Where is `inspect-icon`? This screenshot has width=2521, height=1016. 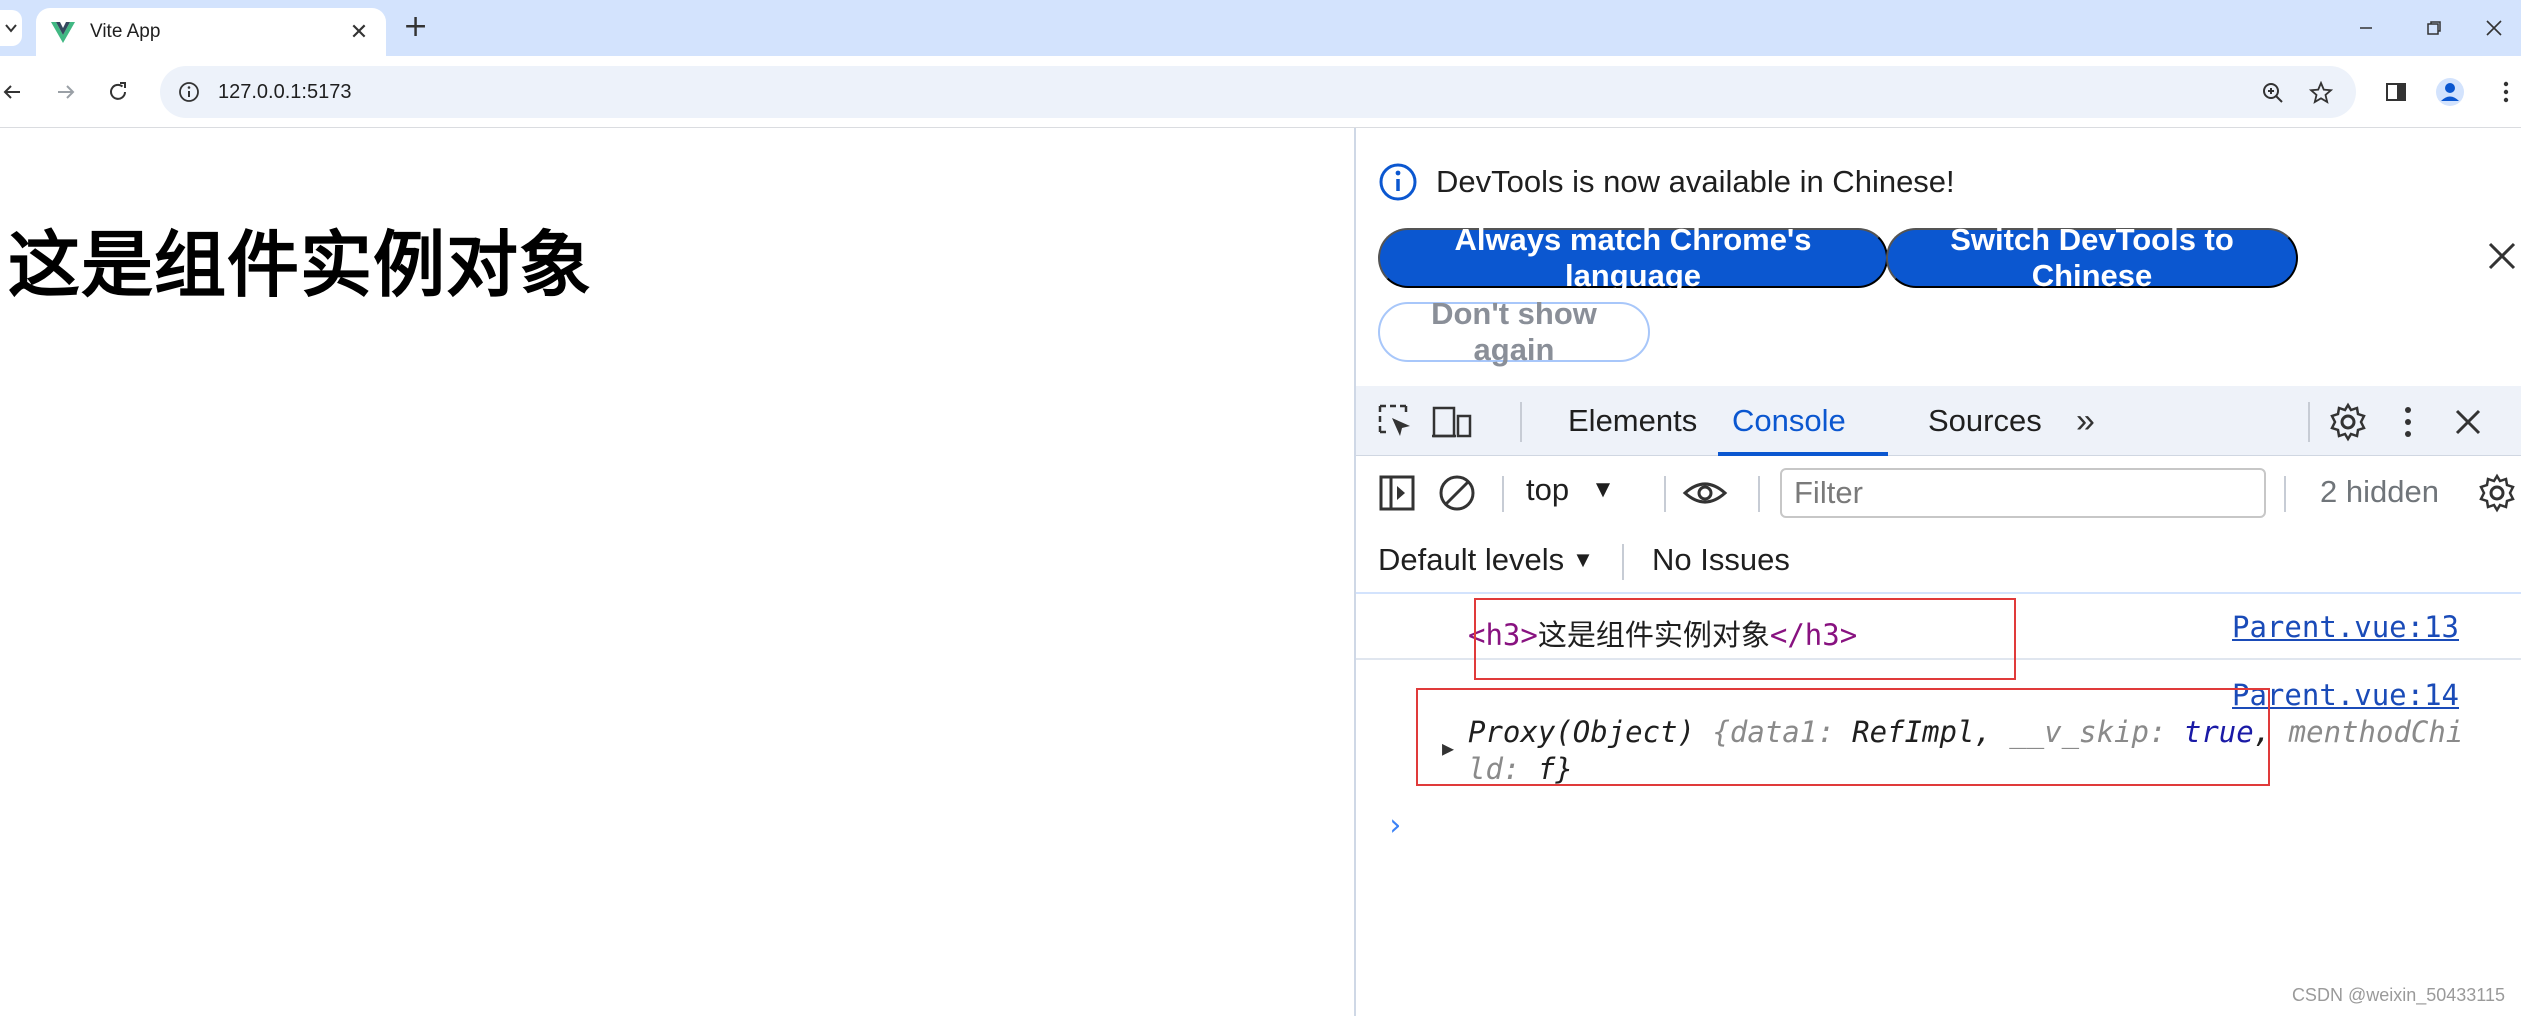 inspect-icon is located at coordinates (1394, 420).